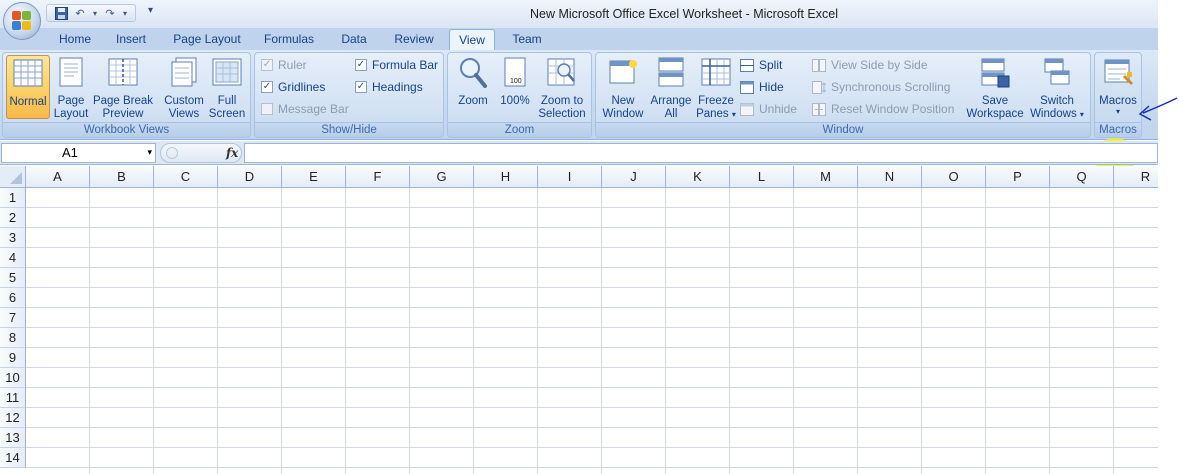  I want to click on name-box-value: A1, so click(70, 152).